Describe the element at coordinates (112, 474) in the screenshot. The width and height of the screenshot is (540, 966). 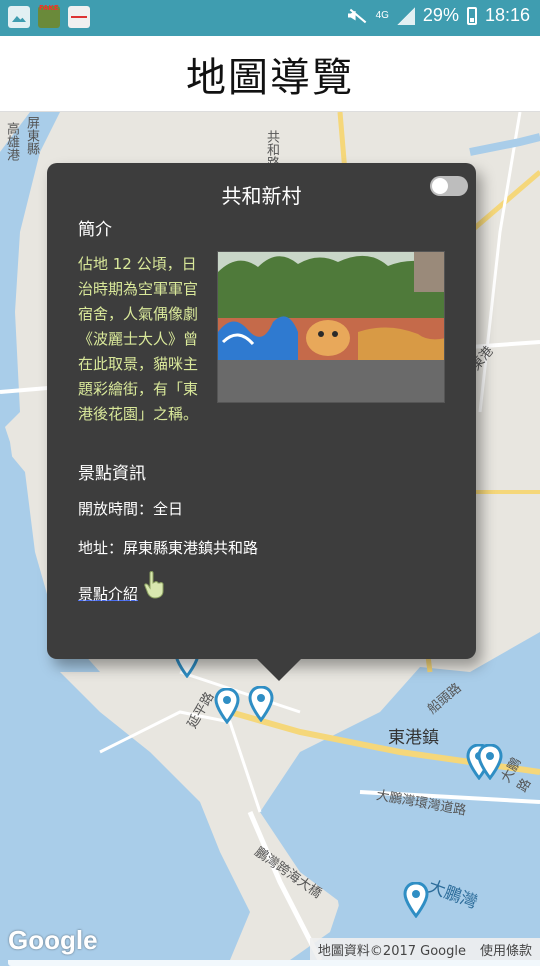
I see `info-heading: 景點資訊` at that location.